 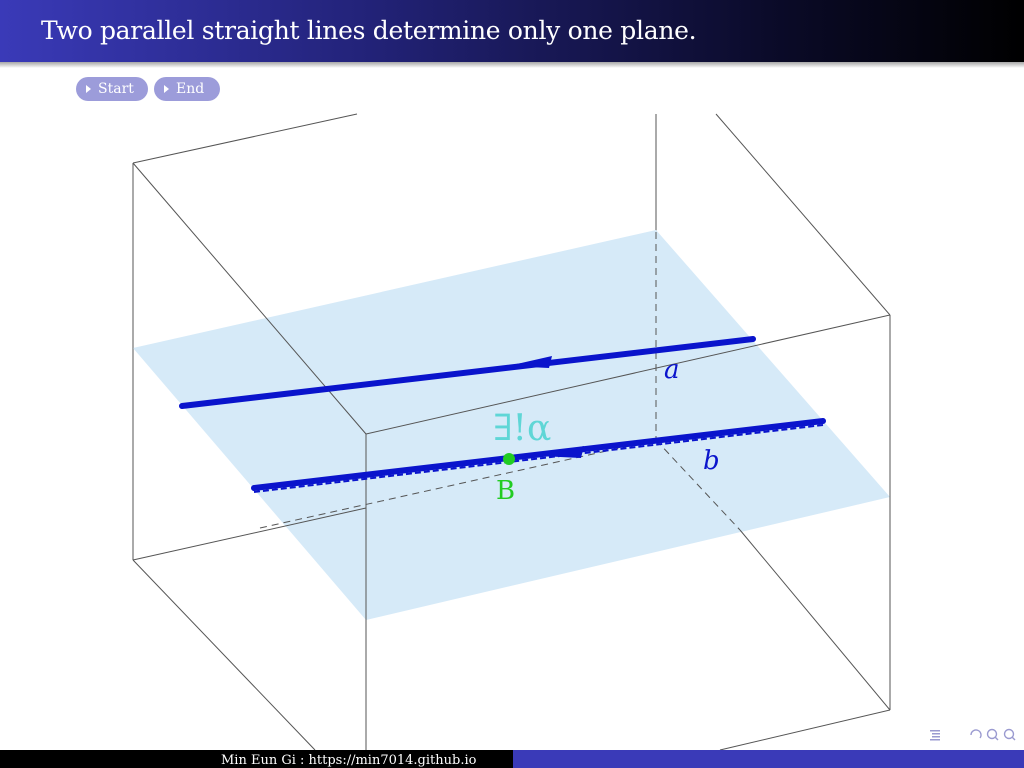 What do you see at coordinates (768, 759) in the screenshot?
I see `footer-right-bar` at bounding box center [768, 759].